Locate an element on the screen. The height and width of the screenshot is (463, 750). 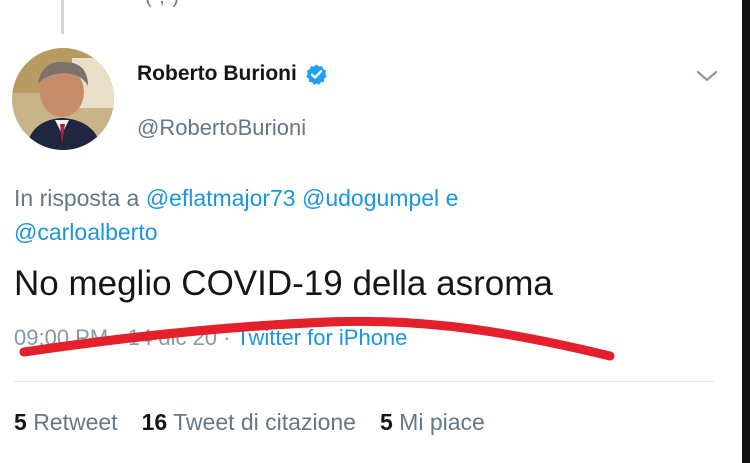
likes-count: 5 is located at coordinates (386, 422).